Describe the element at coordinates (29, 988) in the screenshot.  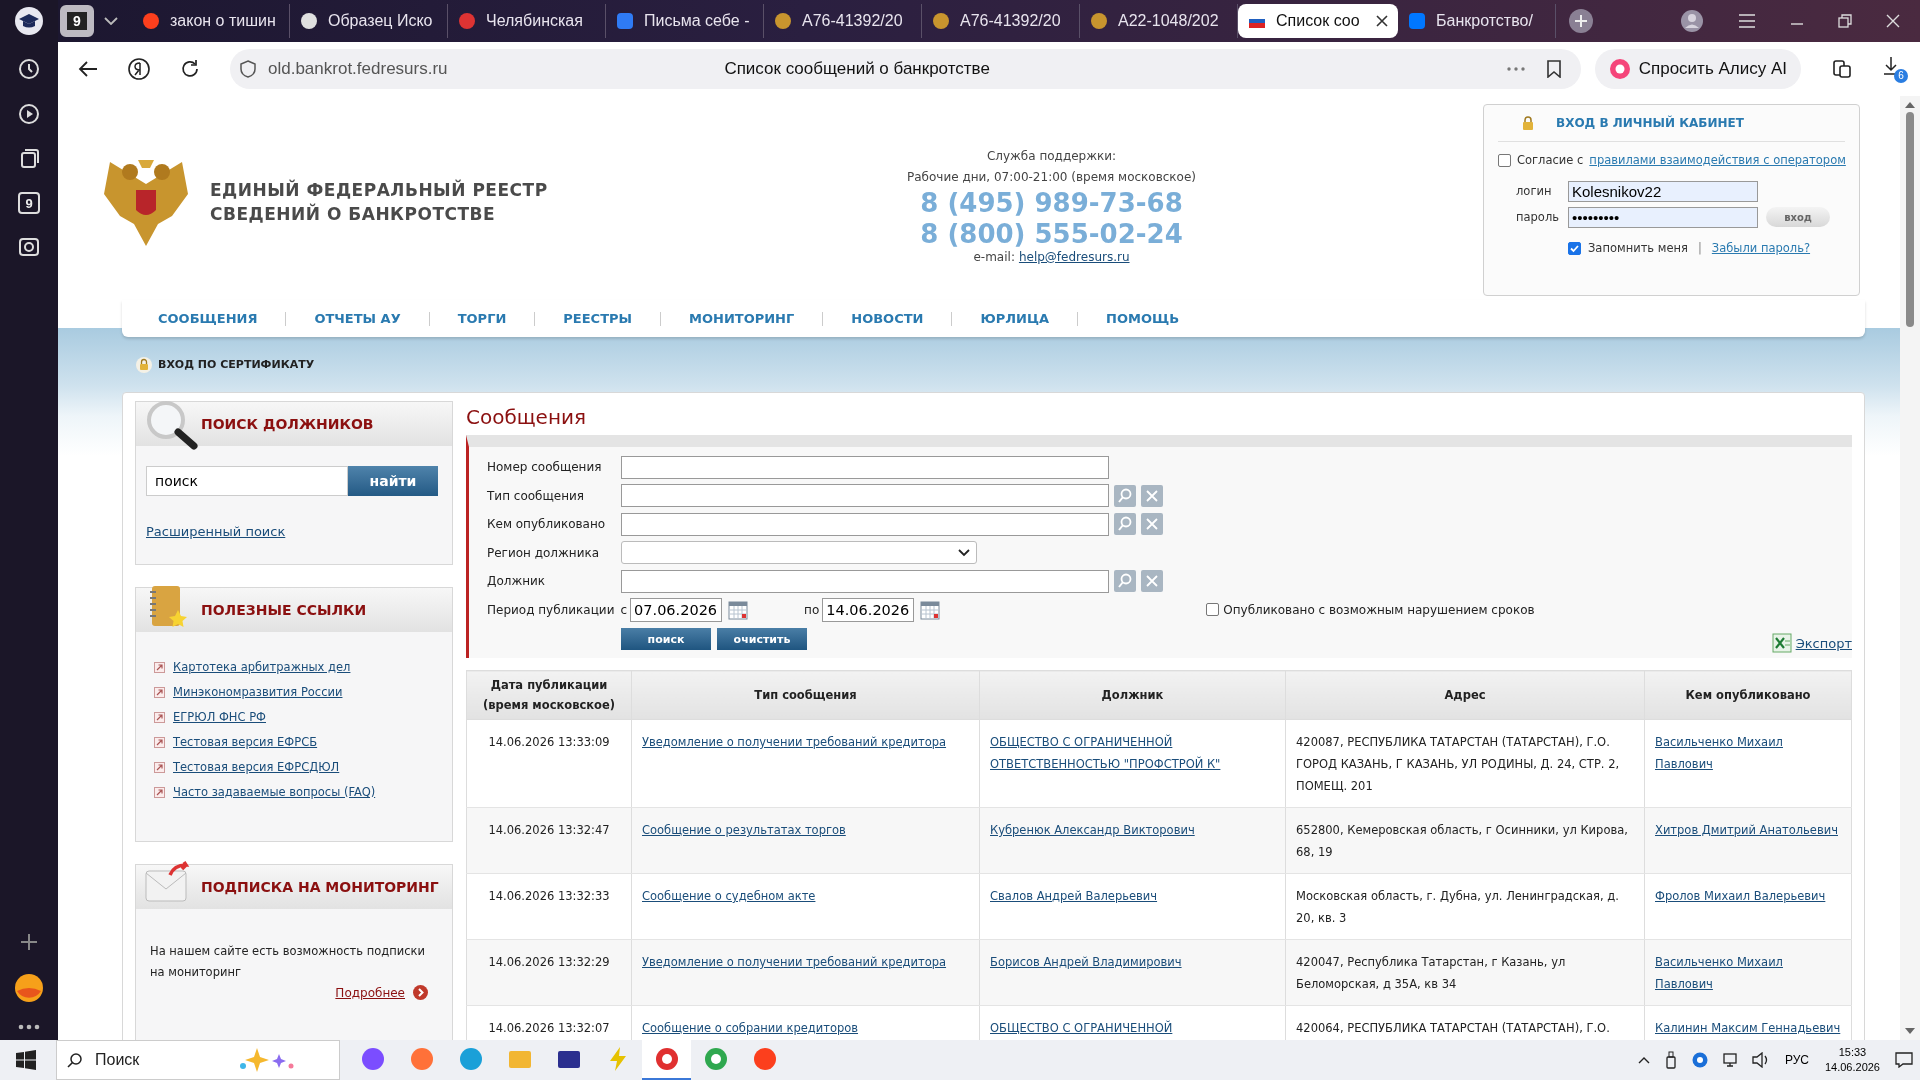
I see `sunset-icon` at that location.